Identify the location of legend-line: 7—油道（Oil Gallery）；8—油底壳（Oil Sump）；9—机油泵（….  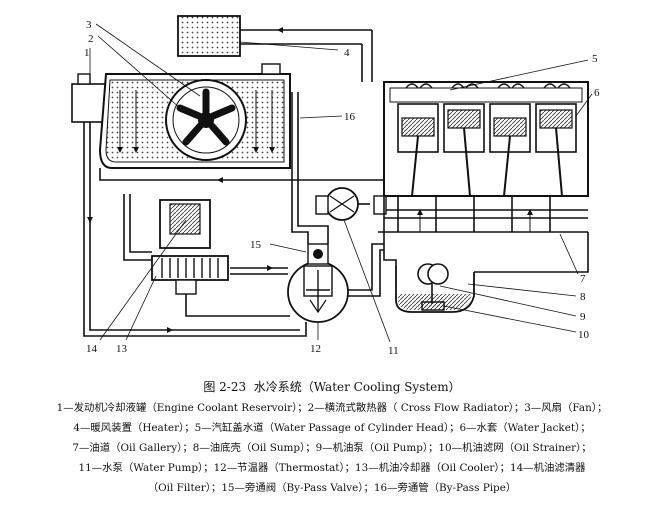
(332, 448).